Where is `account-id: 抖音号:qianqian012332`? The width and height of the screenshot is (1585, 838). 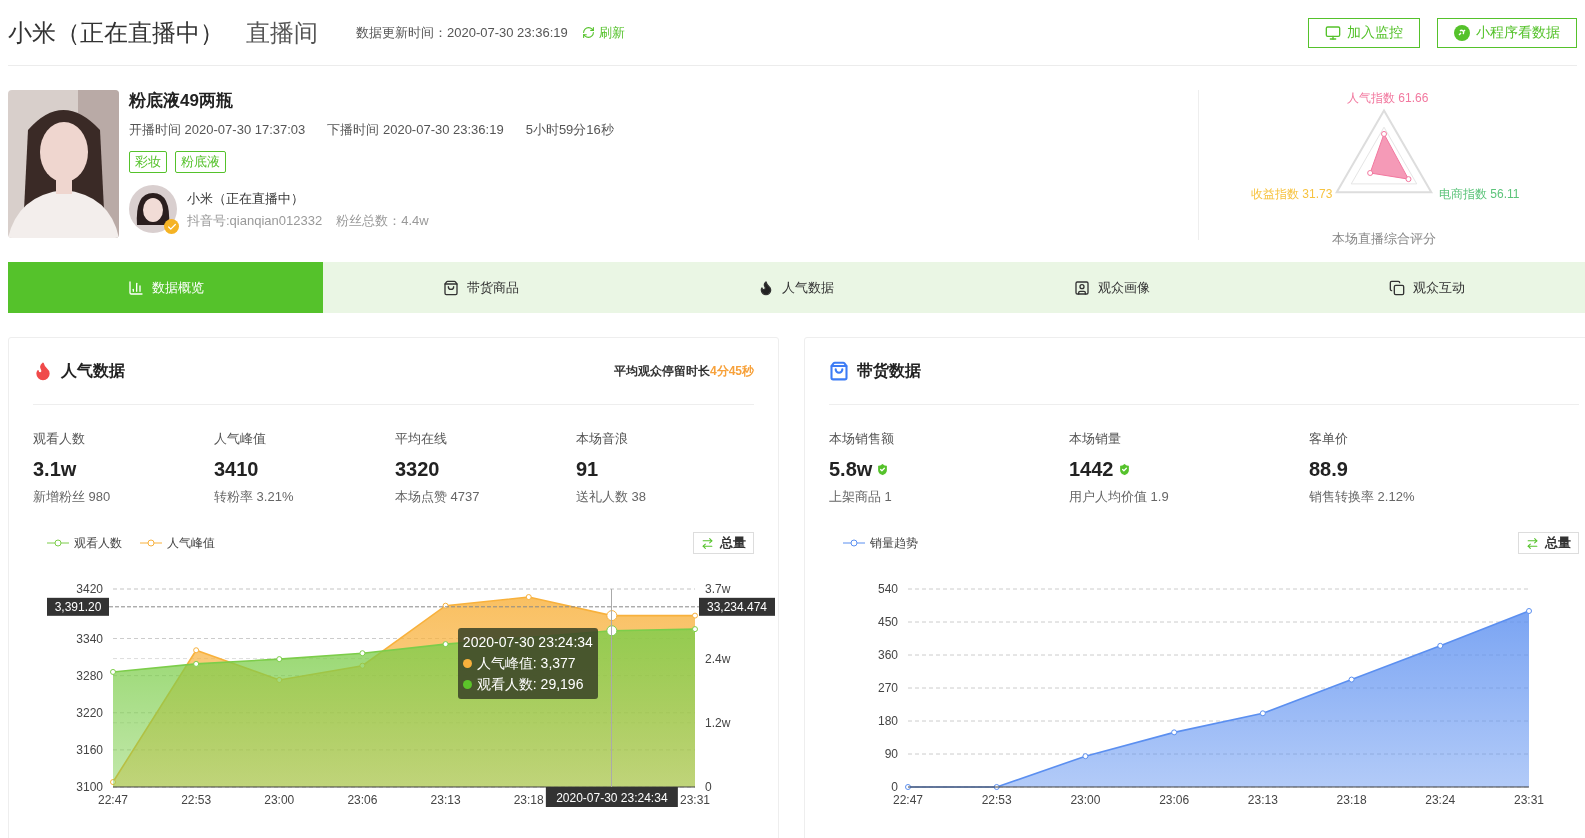 account-id: 抖音号:qianqian012332 is located at coordinates (255, 220).